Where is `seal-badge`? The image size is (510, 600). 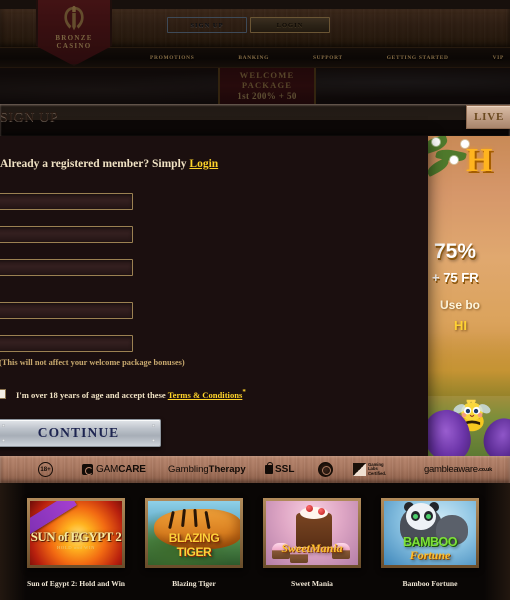
seal-badge is located at coordinates (325, 469).